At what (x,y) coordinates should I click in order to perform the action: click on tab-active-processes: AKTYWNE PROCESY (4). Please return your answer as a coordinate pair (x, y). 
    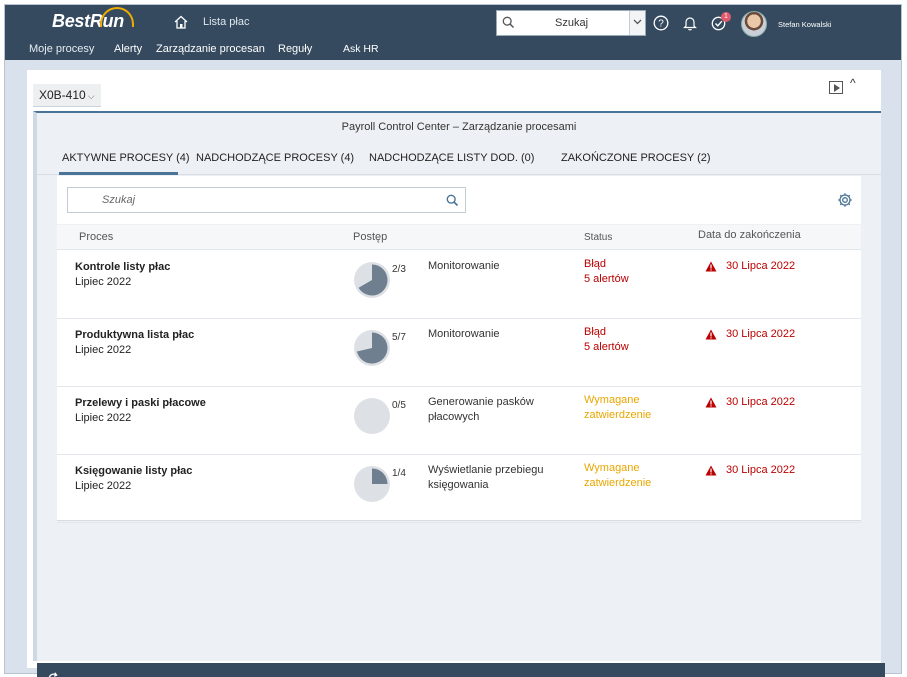
    Looking at the image, I should click on (126, 158).